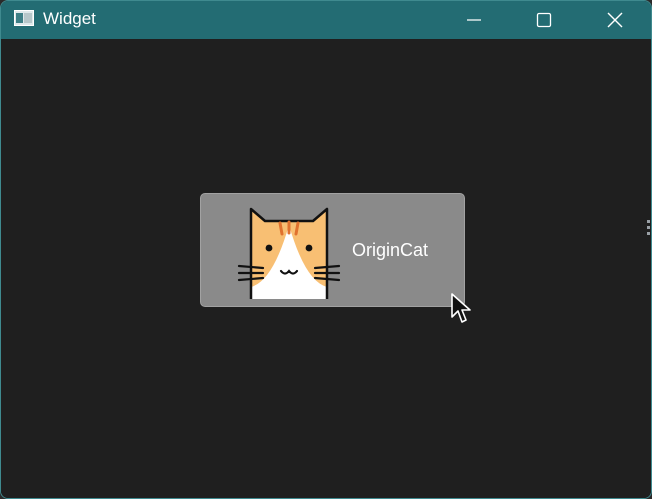  I want to click on close-icon, so click(615, 20).